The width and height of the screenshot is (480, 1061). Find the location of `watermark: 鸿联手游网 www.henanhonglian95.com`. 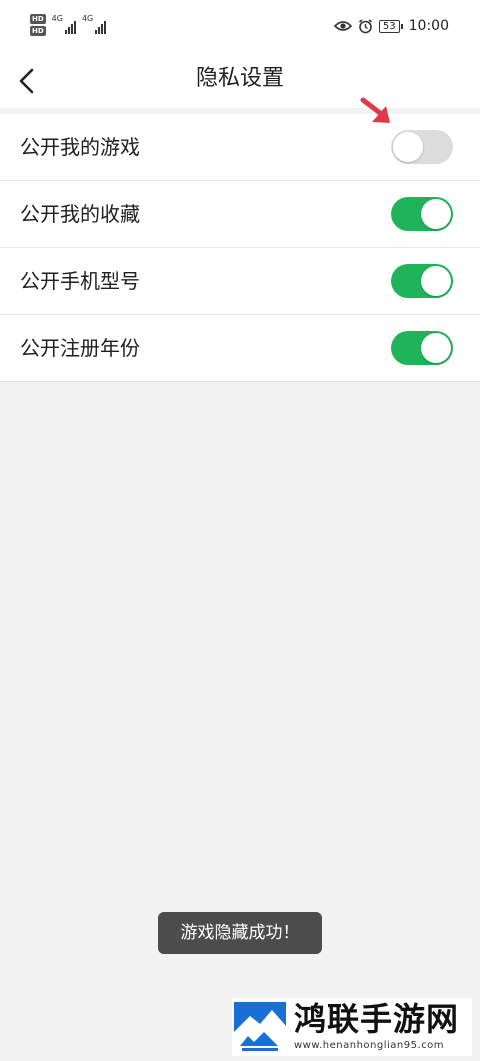

watermark: 鸿联手游网 www.henanhonglian95.com is located at coordinates (352, 1027).